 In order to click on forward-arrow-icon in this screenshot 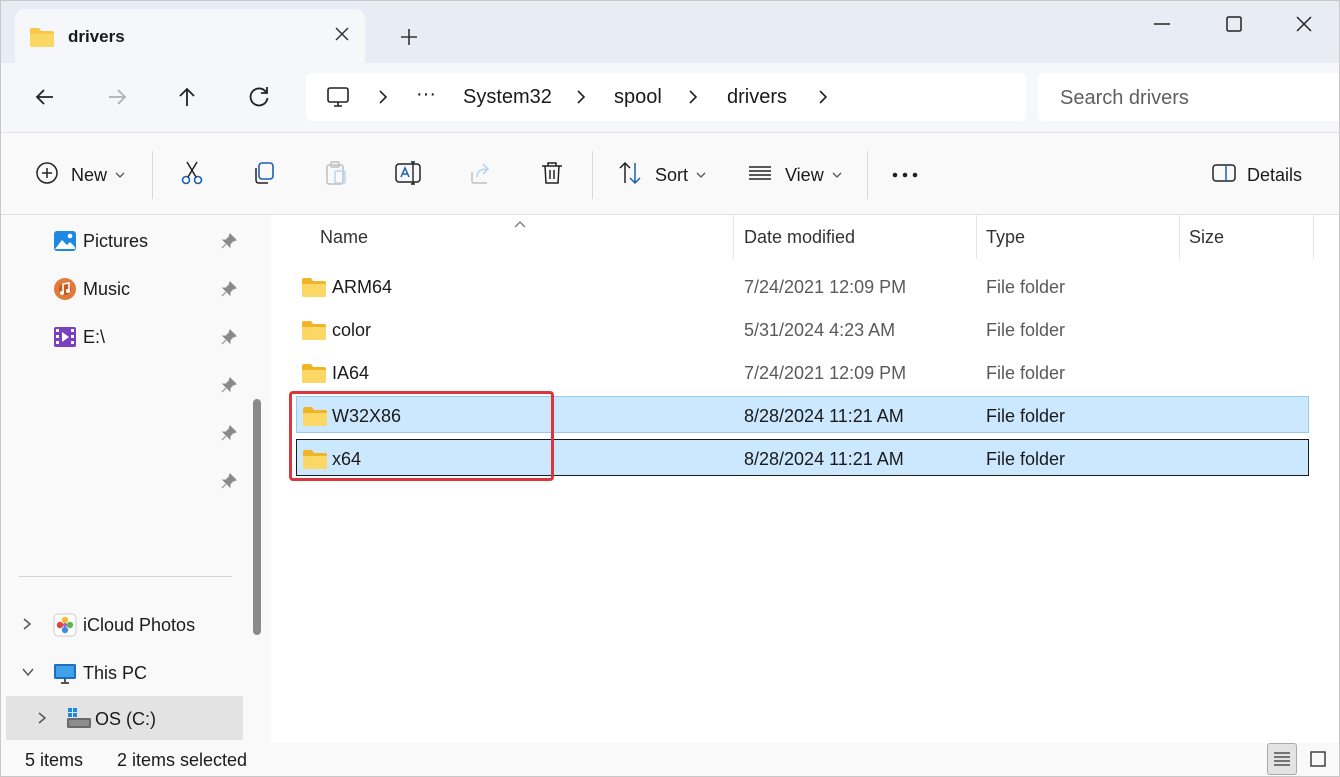, I will do `click(117, 97)`.